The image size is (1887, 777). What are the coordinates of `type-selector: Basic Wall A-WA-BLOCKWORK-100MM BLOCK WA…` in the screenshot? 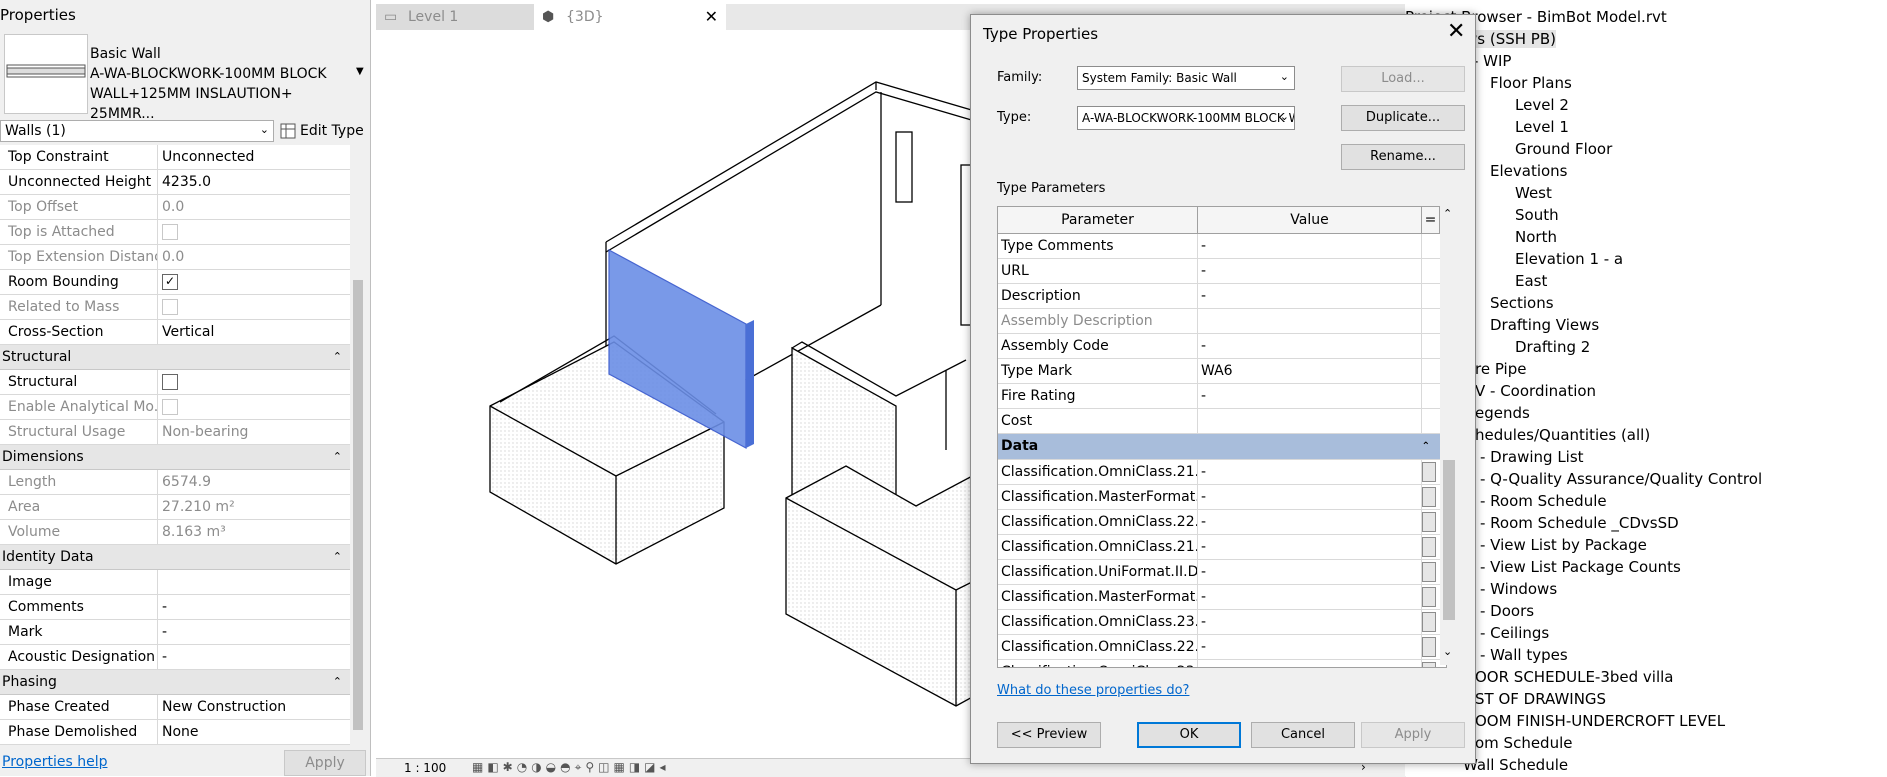 It's located at (225, 84).